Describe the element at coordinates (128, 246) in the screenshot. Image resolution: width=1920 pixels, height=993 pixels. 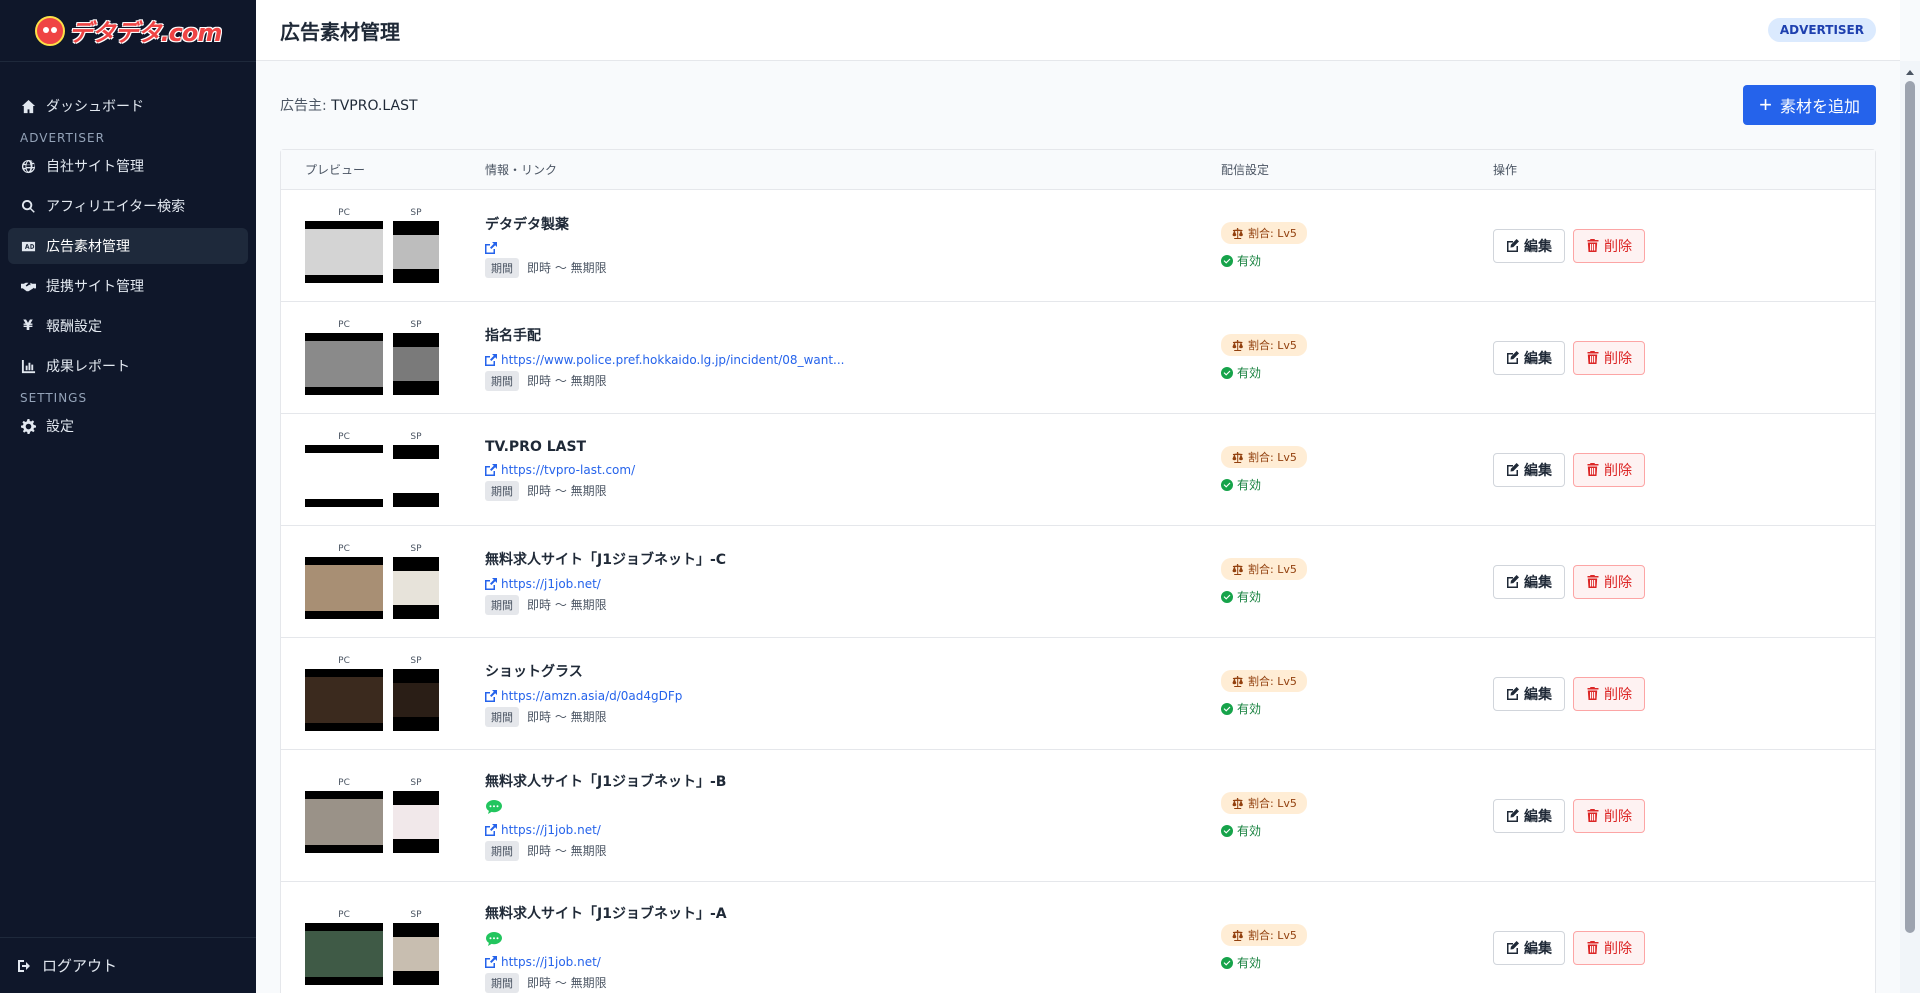
I see `sidebar-item-ad-materials: 広告素材管理` at that location.